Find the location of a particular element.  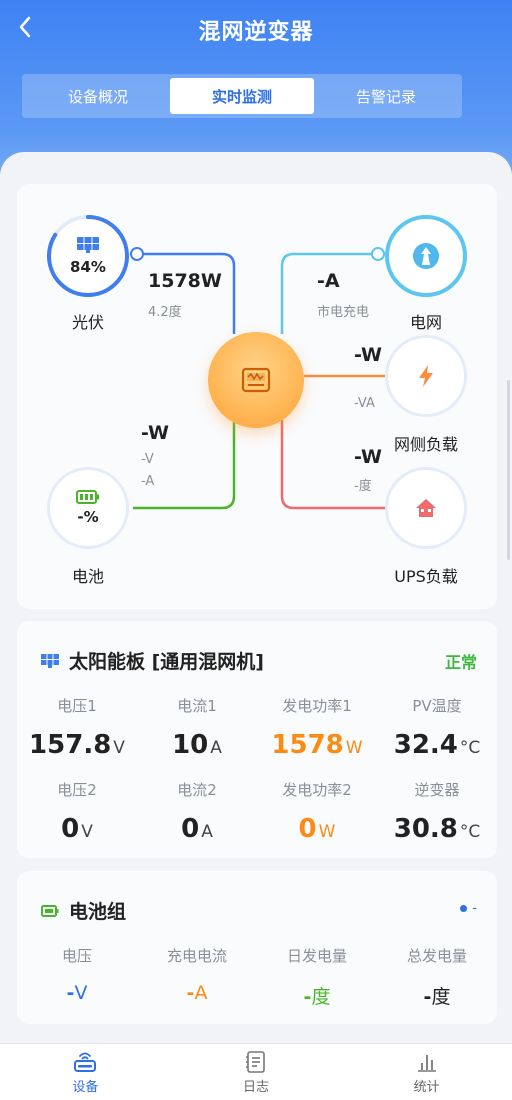

nav-log: 日志 is located at coordinates (256, 1072).